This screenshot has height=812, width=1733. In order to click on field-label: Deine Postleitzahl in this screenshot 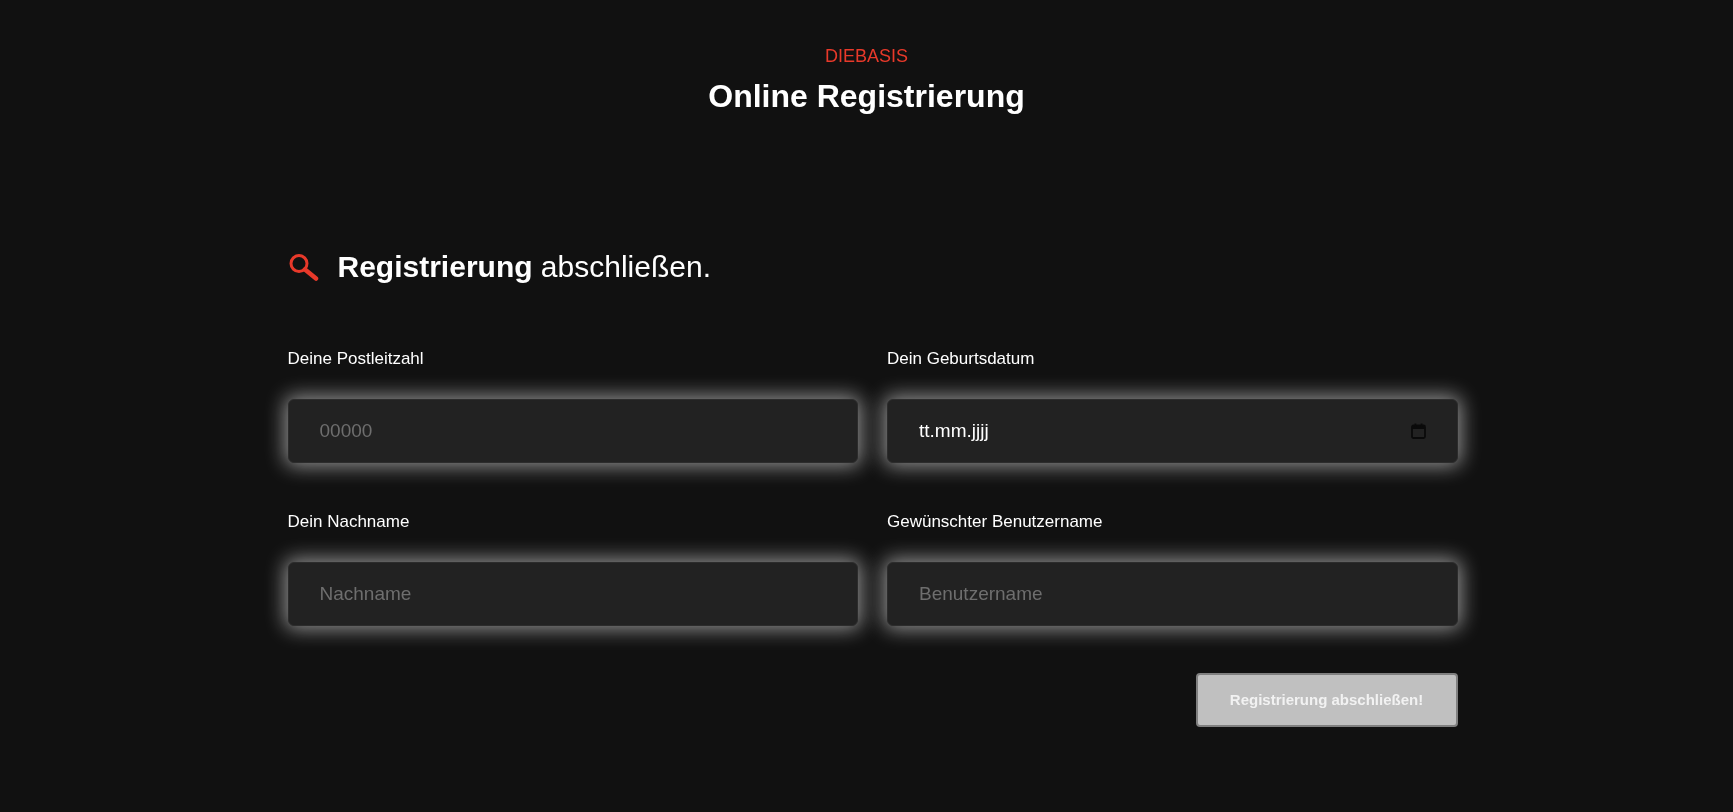, I will do `click(355, 359)`.